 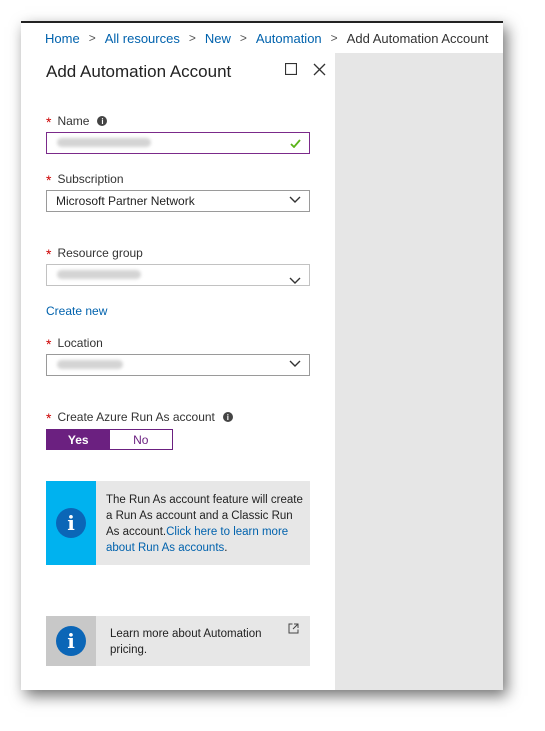 What do you see at coordinates (125, 201) in the screenshot?
I see `subscription-value: Microsoft Partner Network` at bounding box center [125, 201].